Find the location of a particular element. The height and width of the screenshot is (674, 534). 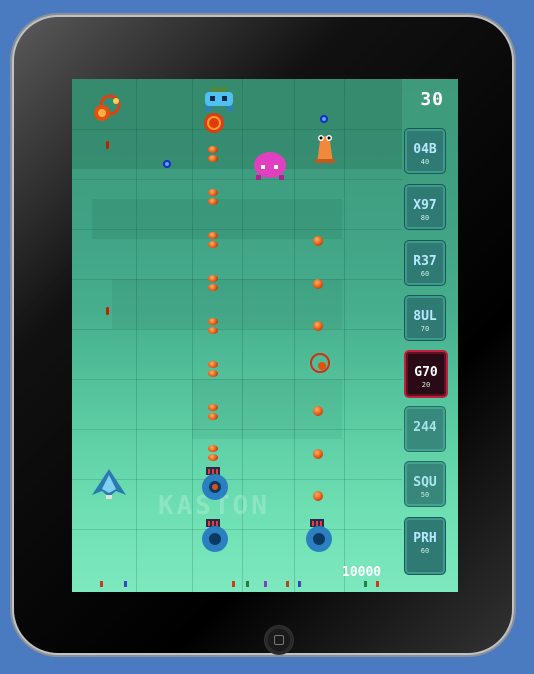

tower-cost: 20 is located at coordinates (426, 385).